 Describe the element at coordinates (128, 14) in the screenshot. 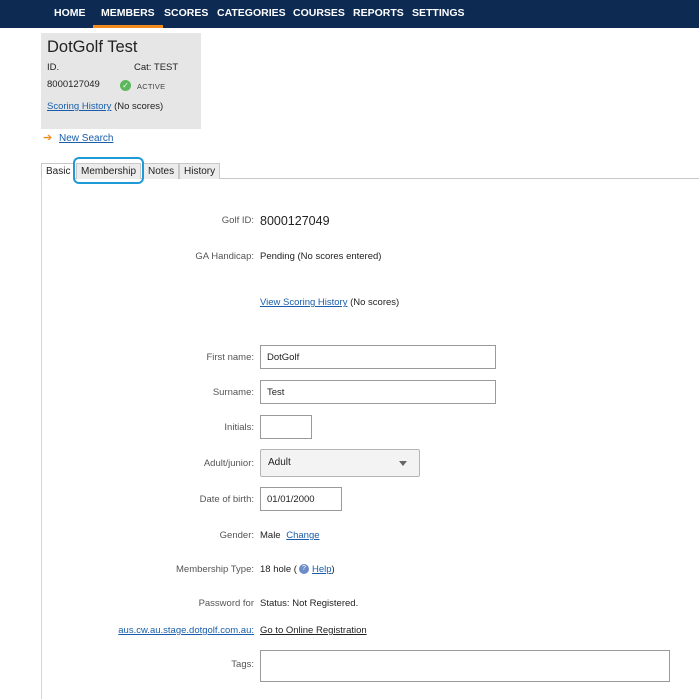

I see `nav-members: MEMBERS` at that location.